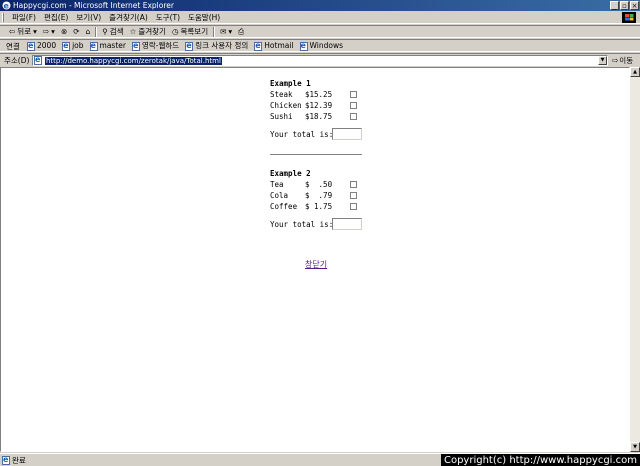 This screenshot has width=640, height=466. What do you see at coordinates (88, 32) in the screenshot?
I see `home-button: ⌂` at bounding box center [88, 32].